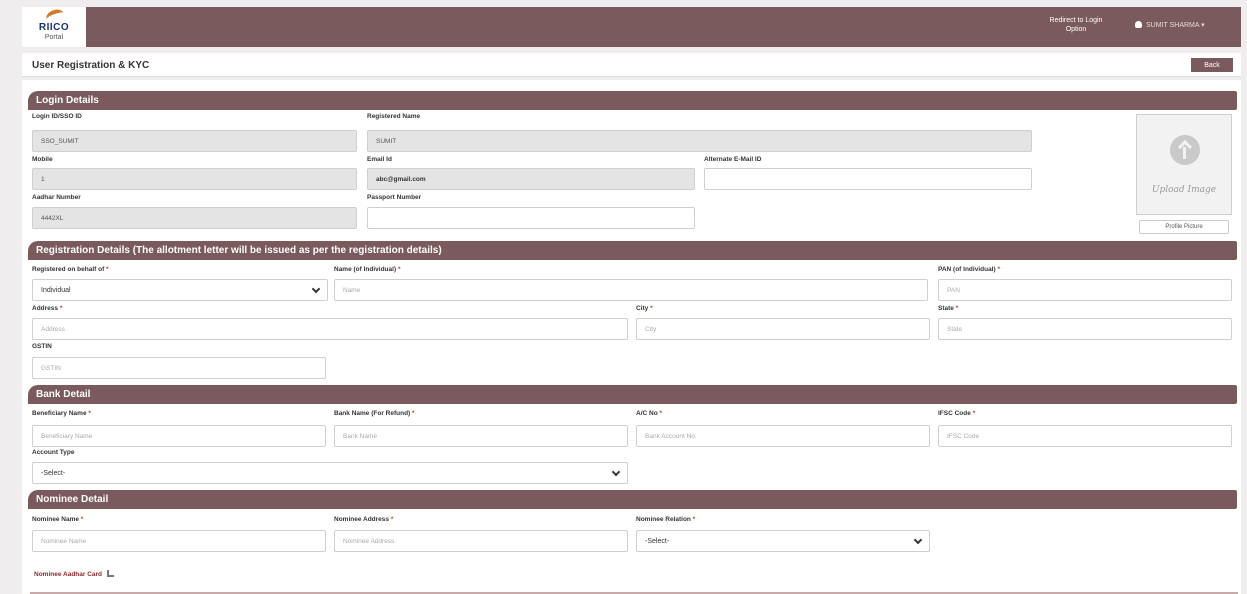 This screenshot has height=594, width=1247. What do you see at coordinates (783, 436) in the screenshot?
I see `ac-no-input: Bank Account No.` at bounding box center [783, 436].